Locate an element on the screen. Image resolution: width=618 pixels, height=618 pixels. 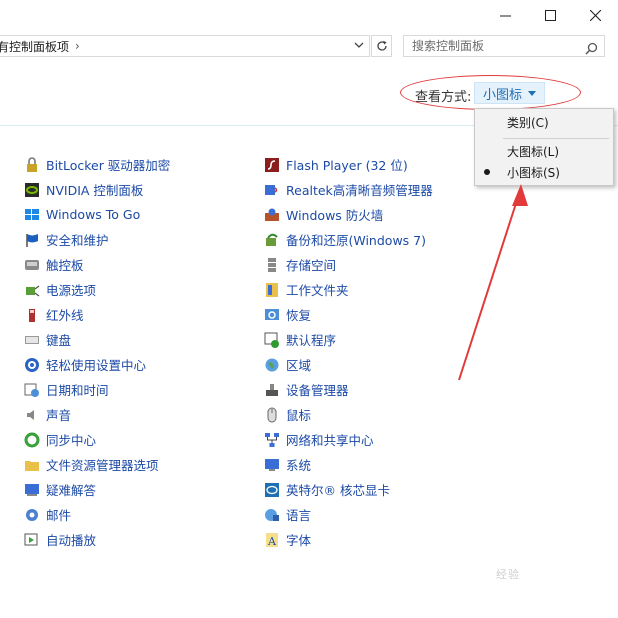
work-folders-icon is located at coordinates (272, 290).